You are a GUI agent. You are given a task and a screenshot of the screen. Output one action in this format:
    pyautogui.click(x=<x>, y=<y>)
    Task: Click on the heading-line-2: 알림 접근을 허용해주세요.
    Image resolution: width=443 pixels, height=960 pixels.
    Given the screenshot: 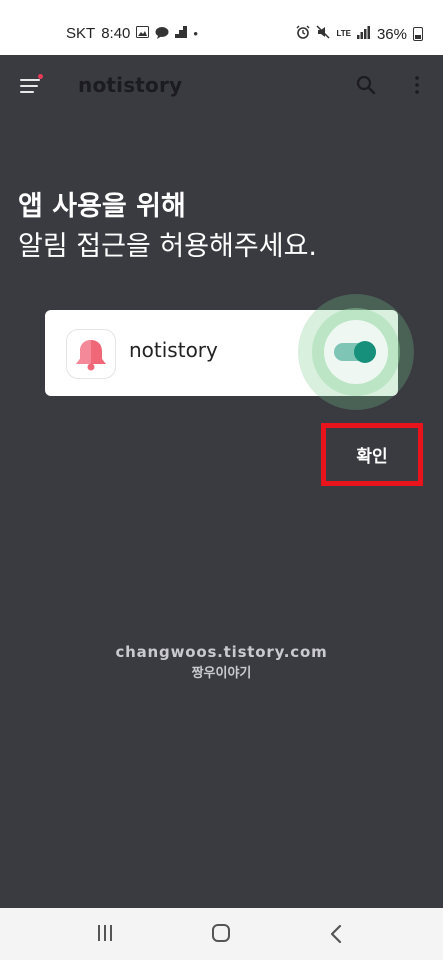 What is the action you would take?
    pyautogui.click(x=167, y=246)
    